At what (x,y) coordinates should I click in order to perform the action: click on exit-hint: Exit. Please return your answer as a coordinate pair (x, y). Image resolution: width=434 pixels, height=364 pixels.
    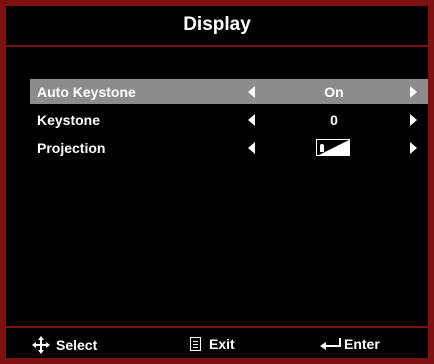
    Looking at the image, I should click on (212, 344).